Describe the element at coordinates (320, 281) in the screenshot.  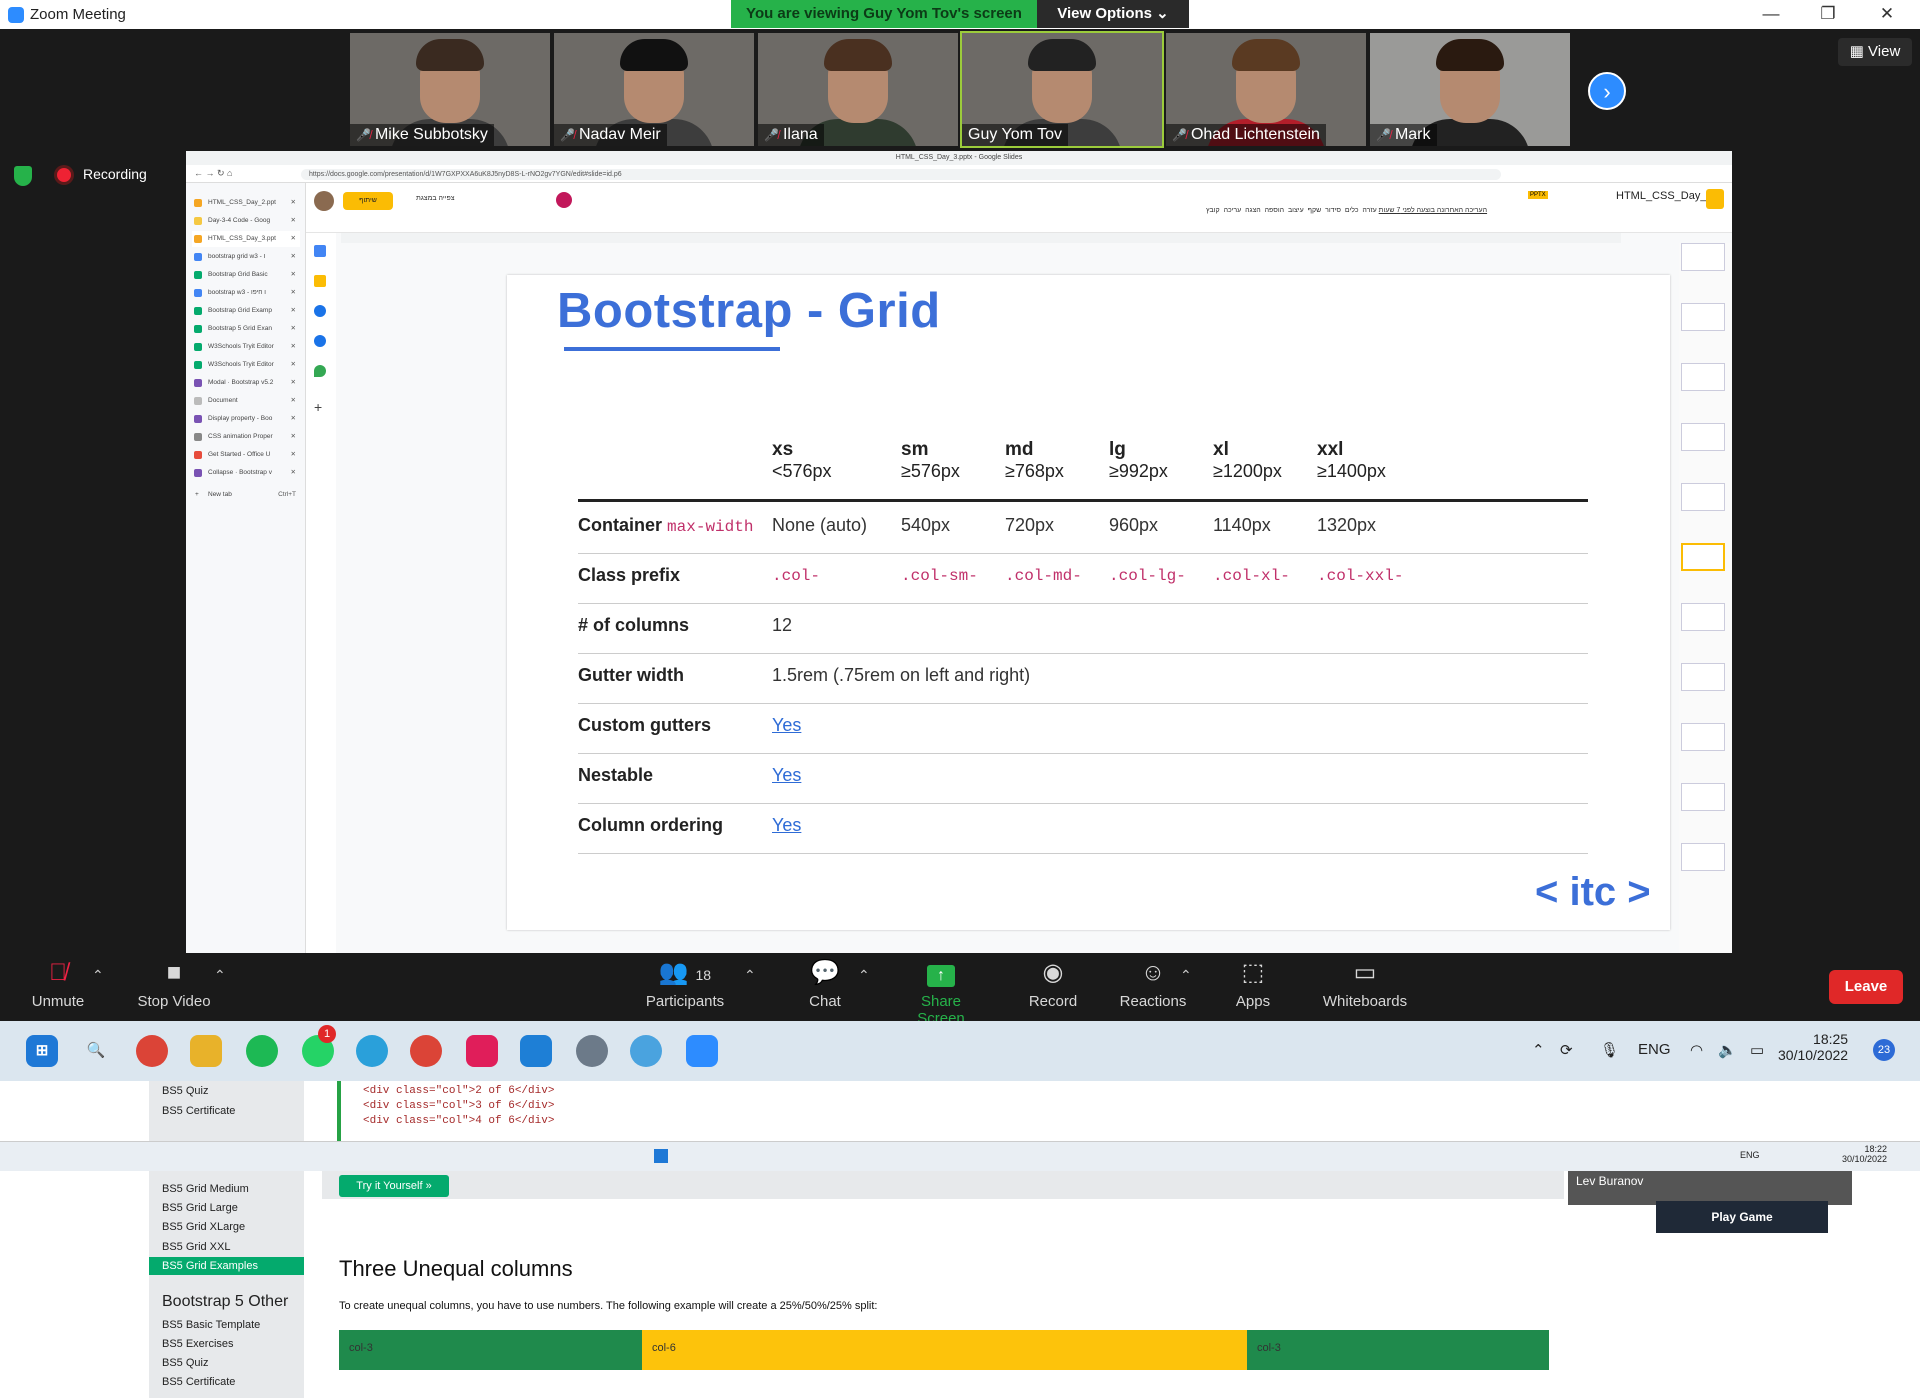
I see `keep-icon` at that location.